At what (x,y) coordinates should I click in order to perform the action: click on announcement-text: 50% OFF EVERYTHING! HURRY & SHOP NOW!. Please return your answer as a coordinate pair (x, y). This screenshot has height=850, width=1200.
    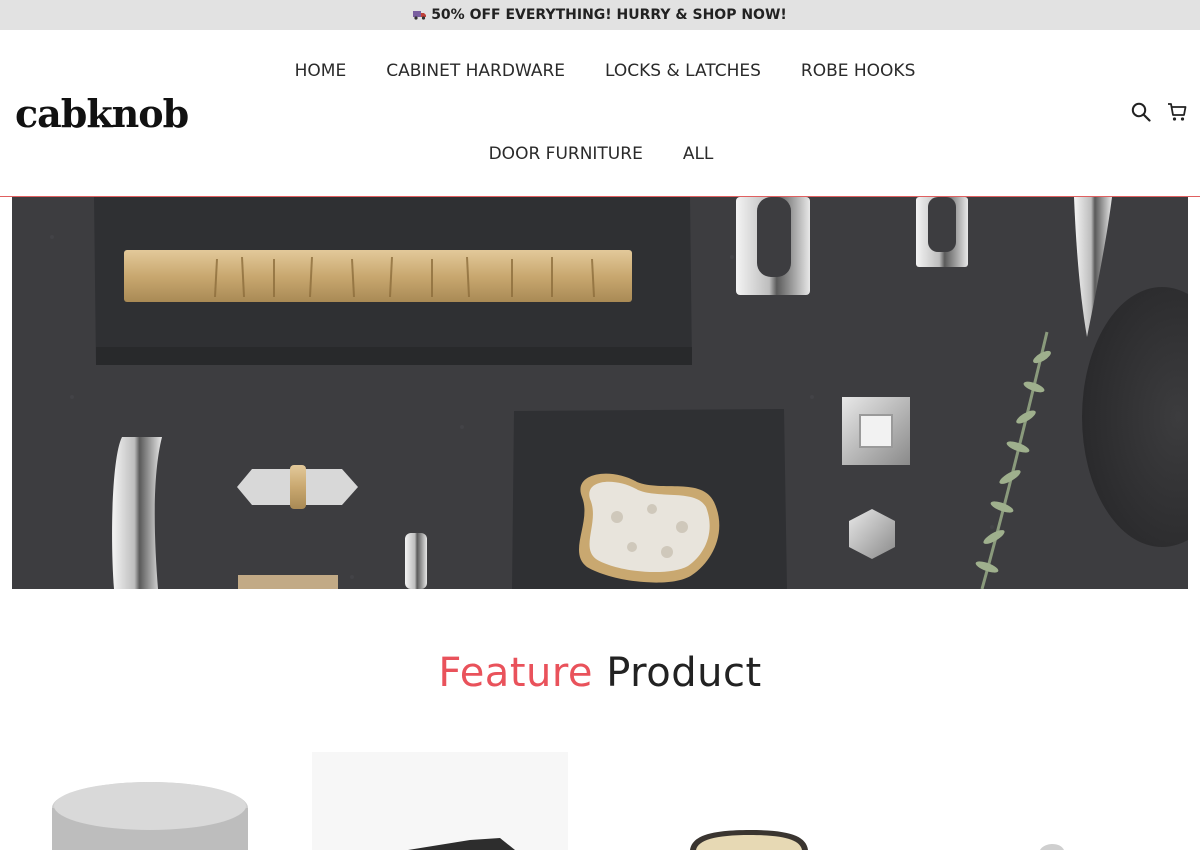
    Looking at the image, I should click on (609, 15).